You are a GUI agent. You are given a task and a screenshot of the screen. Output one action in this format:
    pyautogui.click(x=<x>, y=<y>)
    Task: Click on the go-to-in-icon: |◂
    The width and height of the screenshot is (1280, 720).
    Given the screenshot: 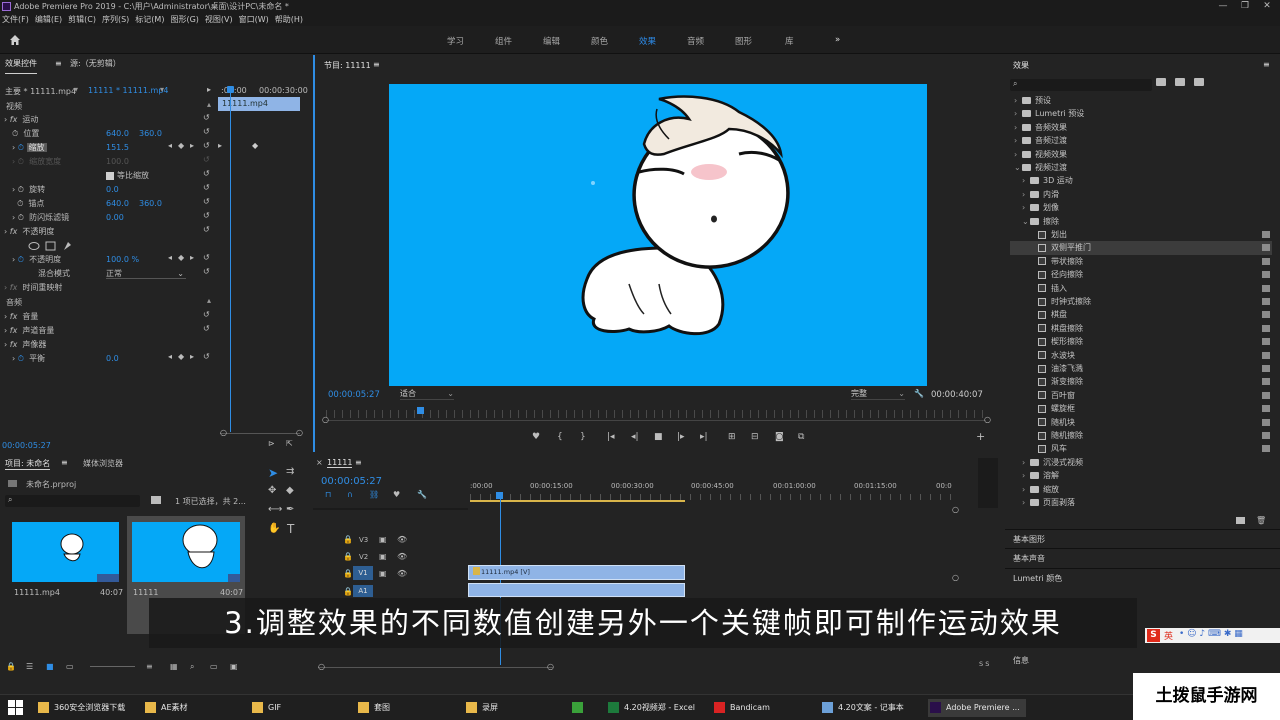 What is the action you would take?
    pyautogui.click(x=611, y=437)
    